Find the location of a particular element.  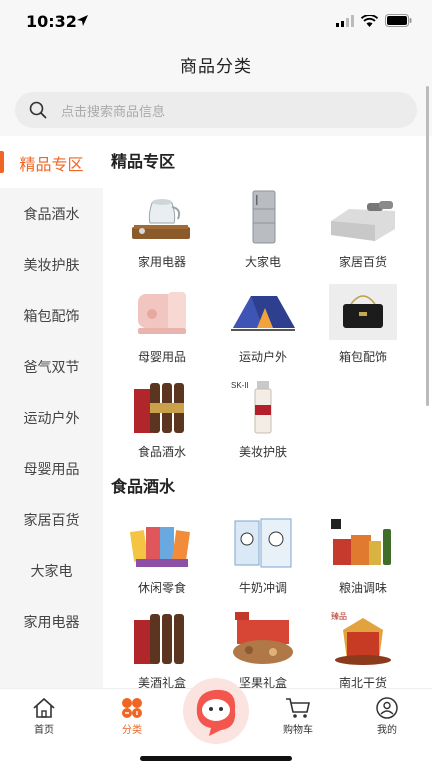

sidebar-item-label: 家居百货 is located at coordinates (51, 520).